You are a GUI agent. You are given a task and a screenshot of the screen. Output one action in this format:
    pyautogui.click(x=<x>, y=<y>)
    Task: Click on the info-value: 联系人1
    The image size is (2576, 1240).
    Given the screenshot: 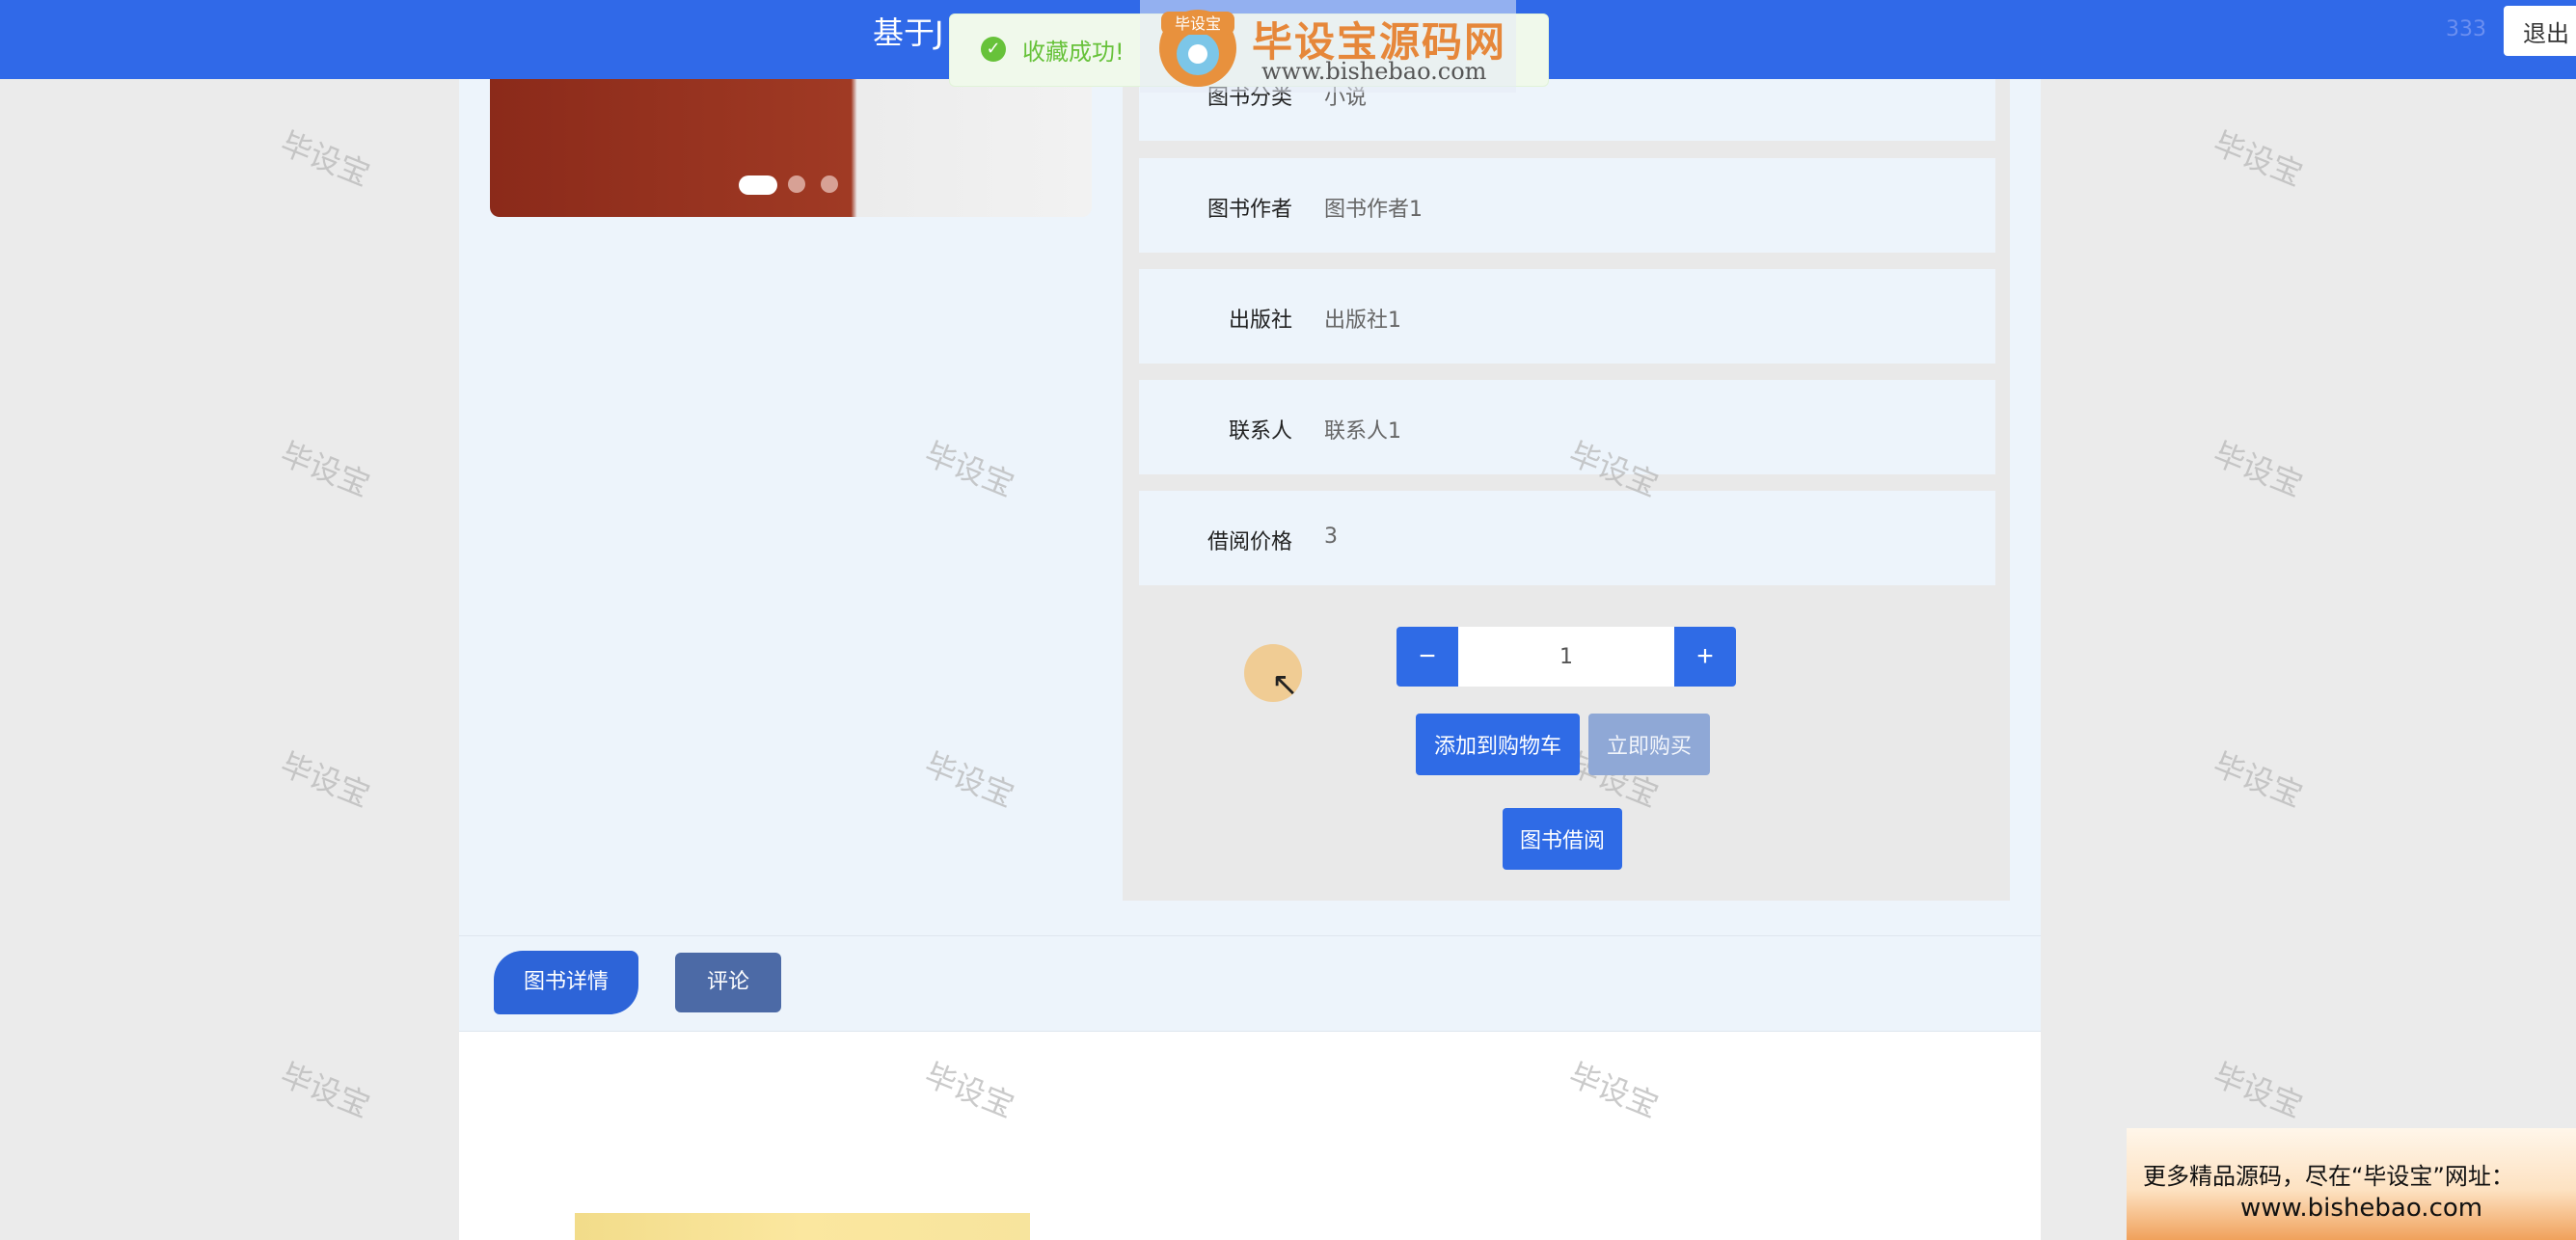 What is the action you would take?
    pyautogui.click(x=1362, y=431)
    